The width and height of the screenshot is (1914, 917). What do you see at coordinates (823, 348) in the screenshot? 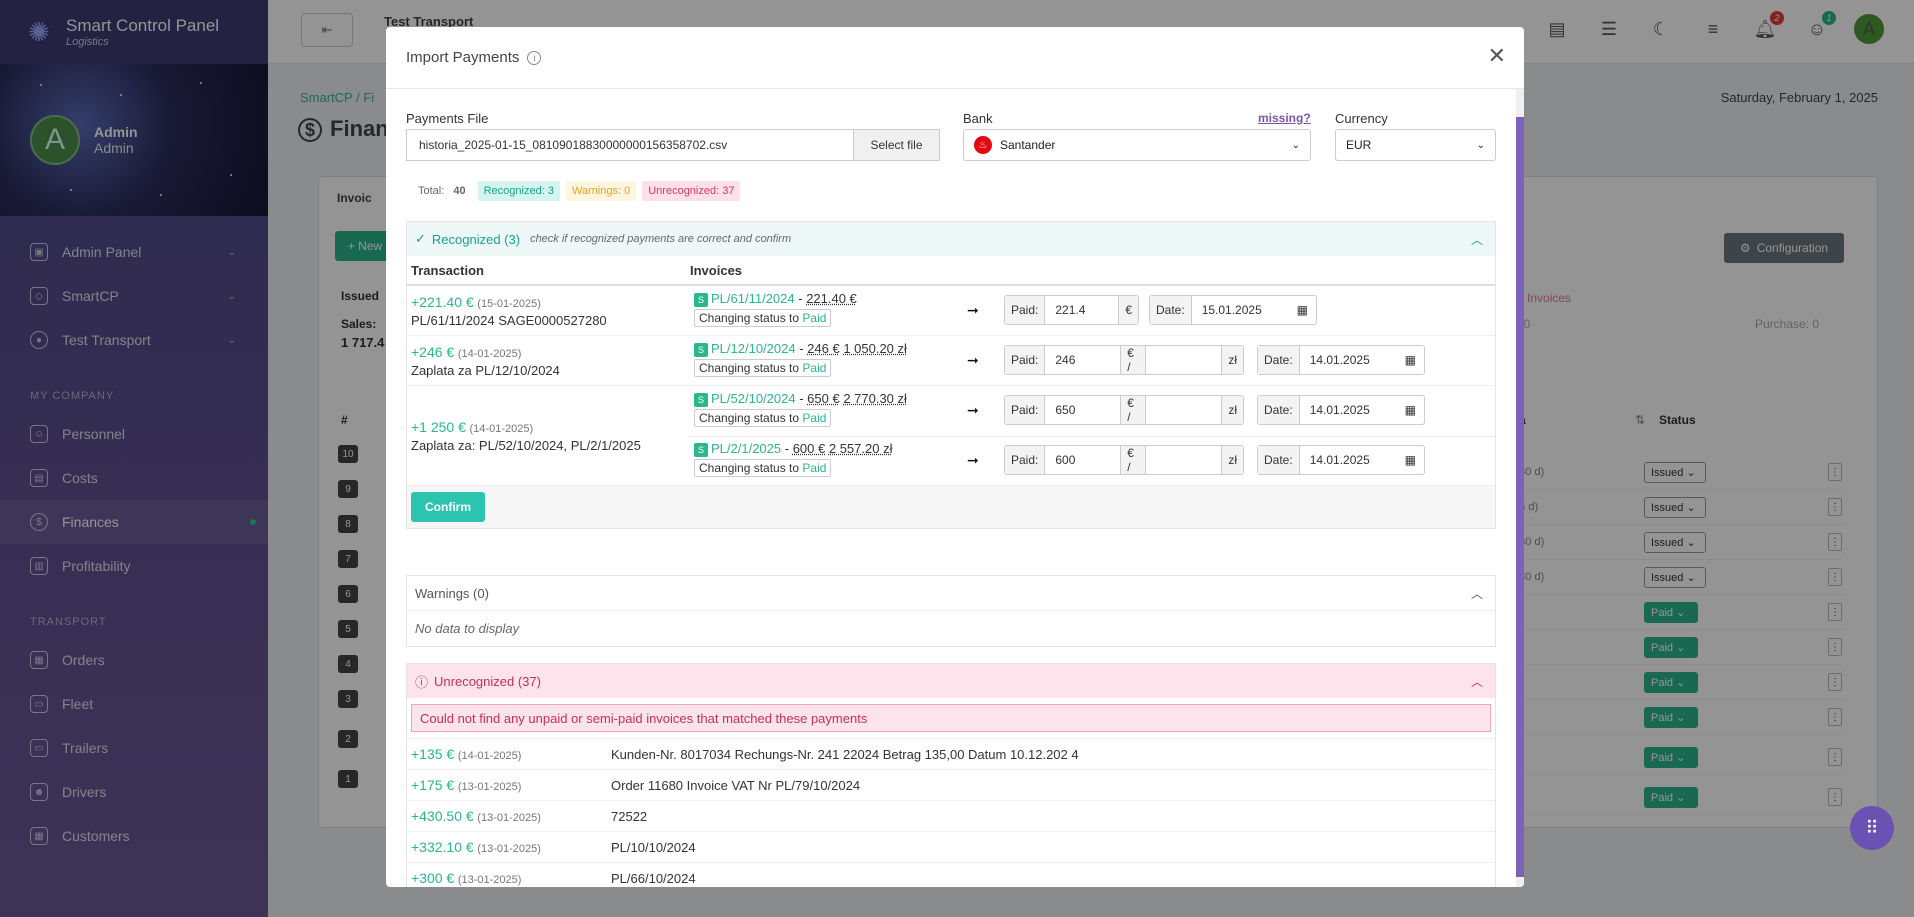
I see `invoice-eur: 246 €` at bounding box center [823, 348].